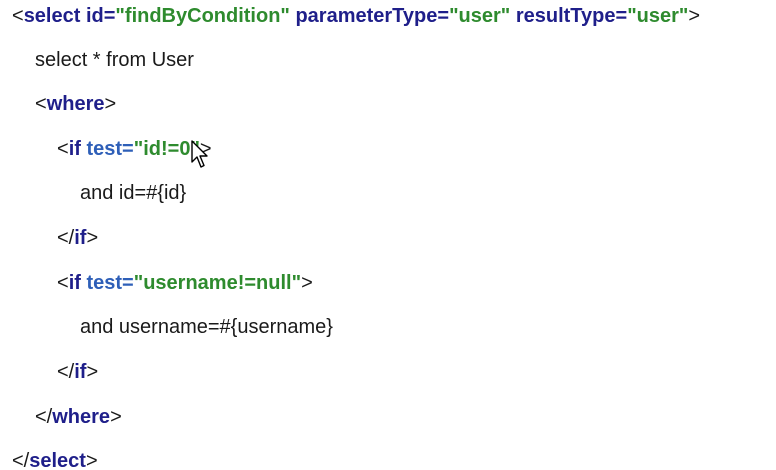 This screenshot has width=776, height=470. What do you see at coordinates (369, 16) in the screenshot?
I see `attr-parameter-type: parameterType=` at bounding box center [369, 16].